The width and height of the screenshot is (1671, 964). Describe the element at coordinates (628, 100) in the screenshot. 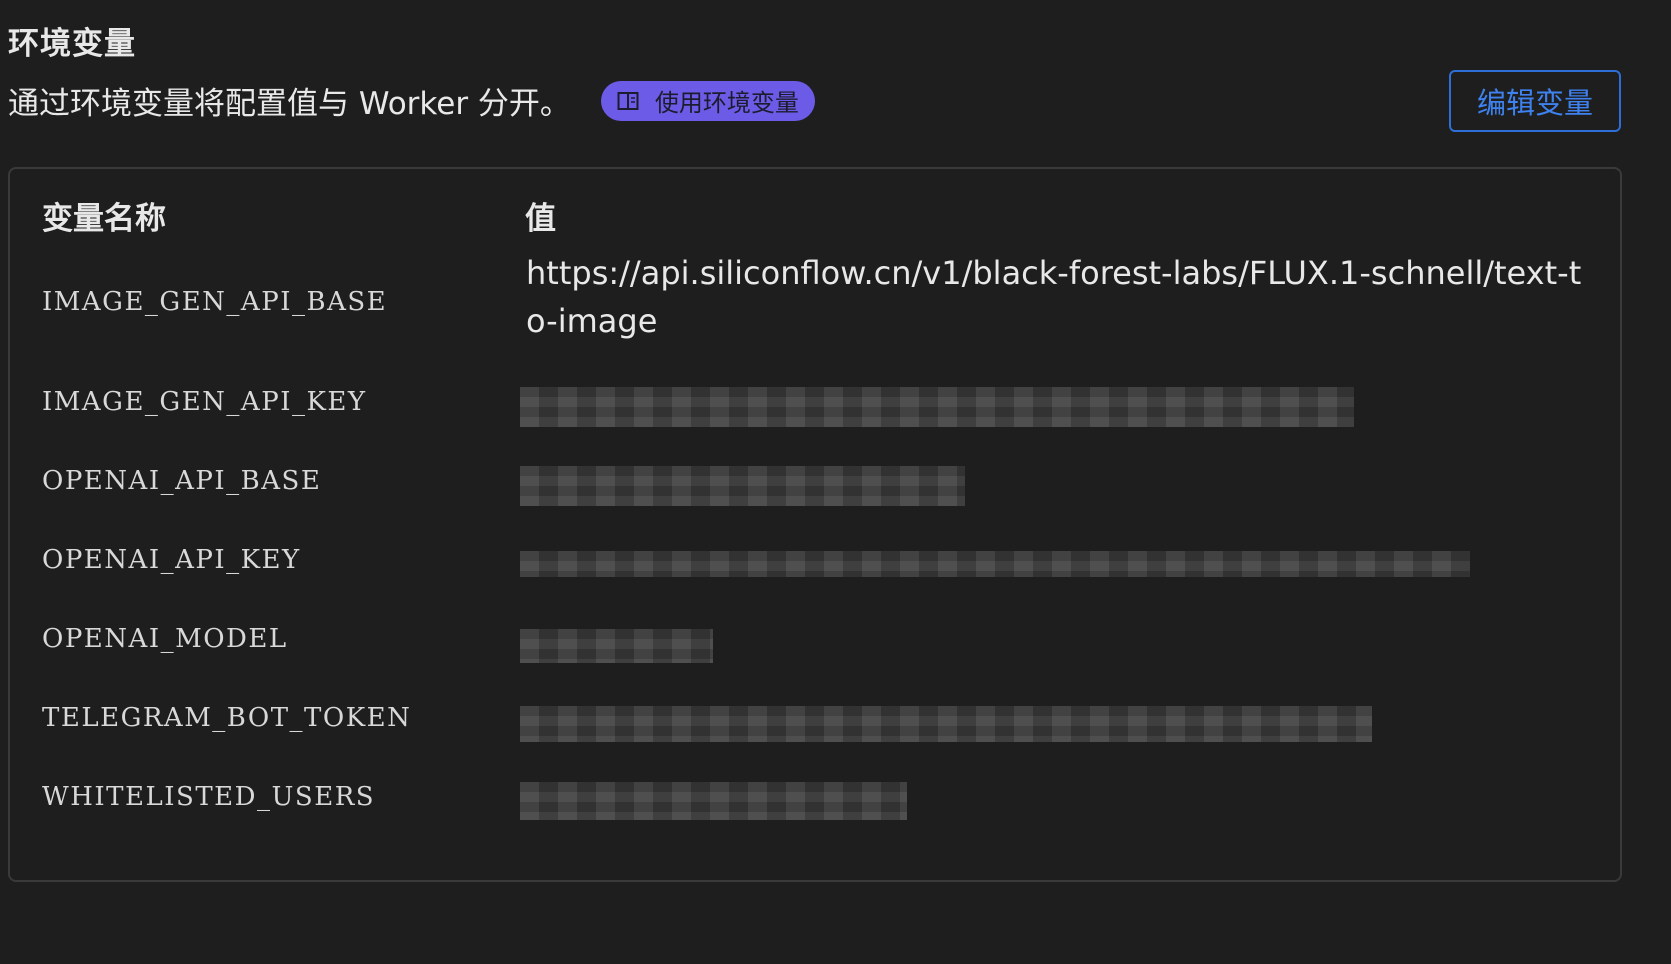

I see `book-icon` at that location.